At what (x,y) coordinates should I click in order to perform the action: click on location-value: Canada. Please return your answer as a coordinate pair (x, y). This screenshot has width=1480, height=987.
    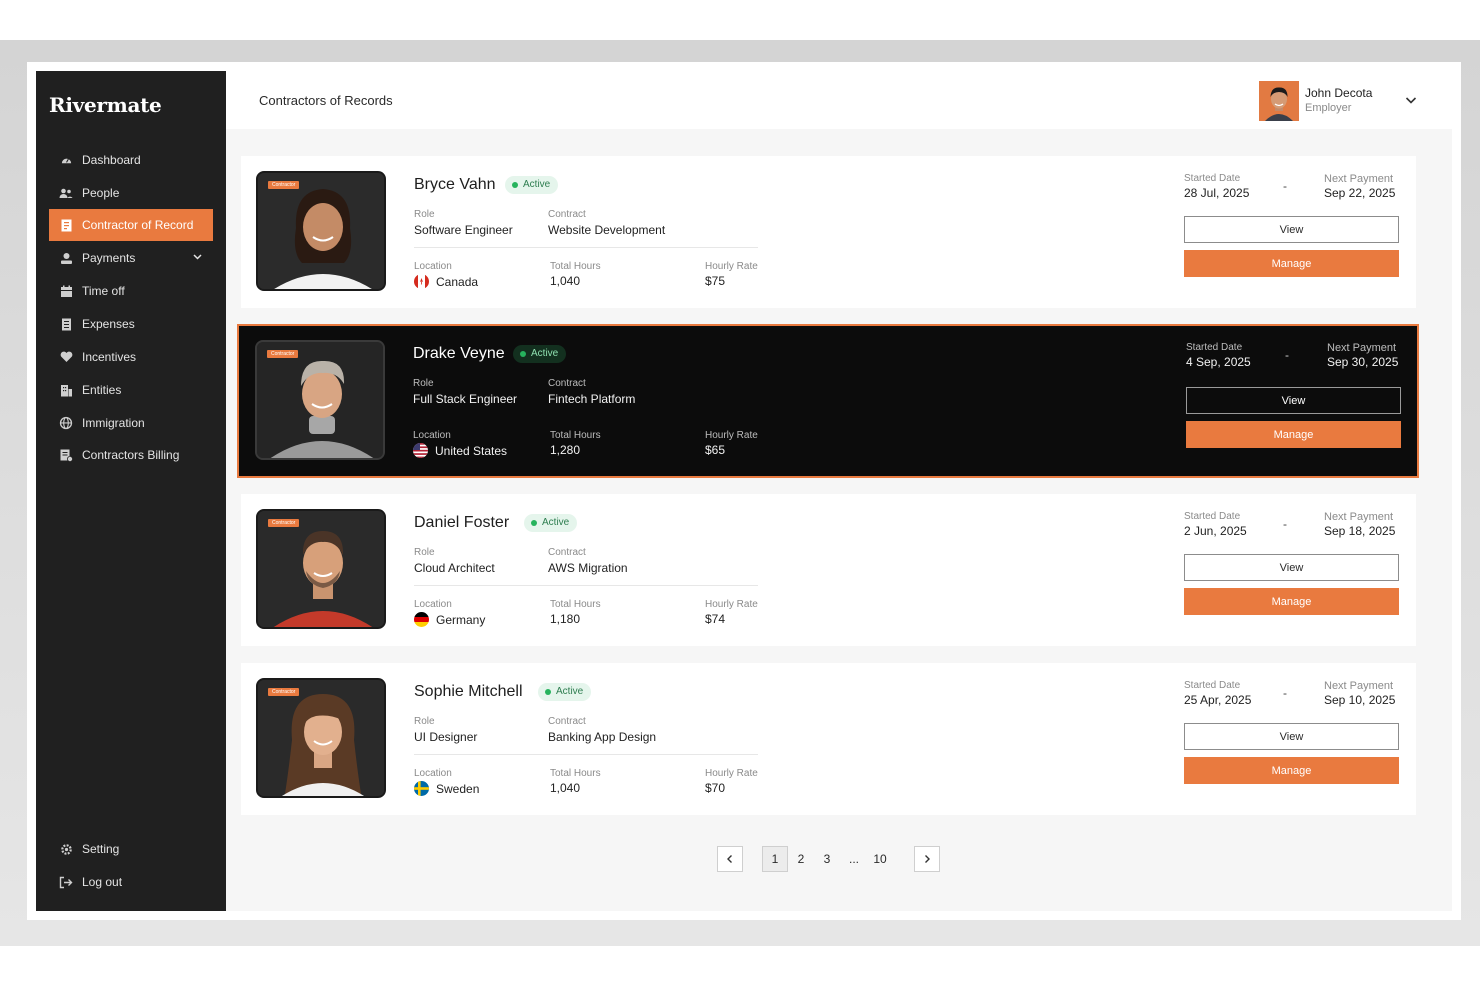
    Looking at the image, I should click on (457, 282).